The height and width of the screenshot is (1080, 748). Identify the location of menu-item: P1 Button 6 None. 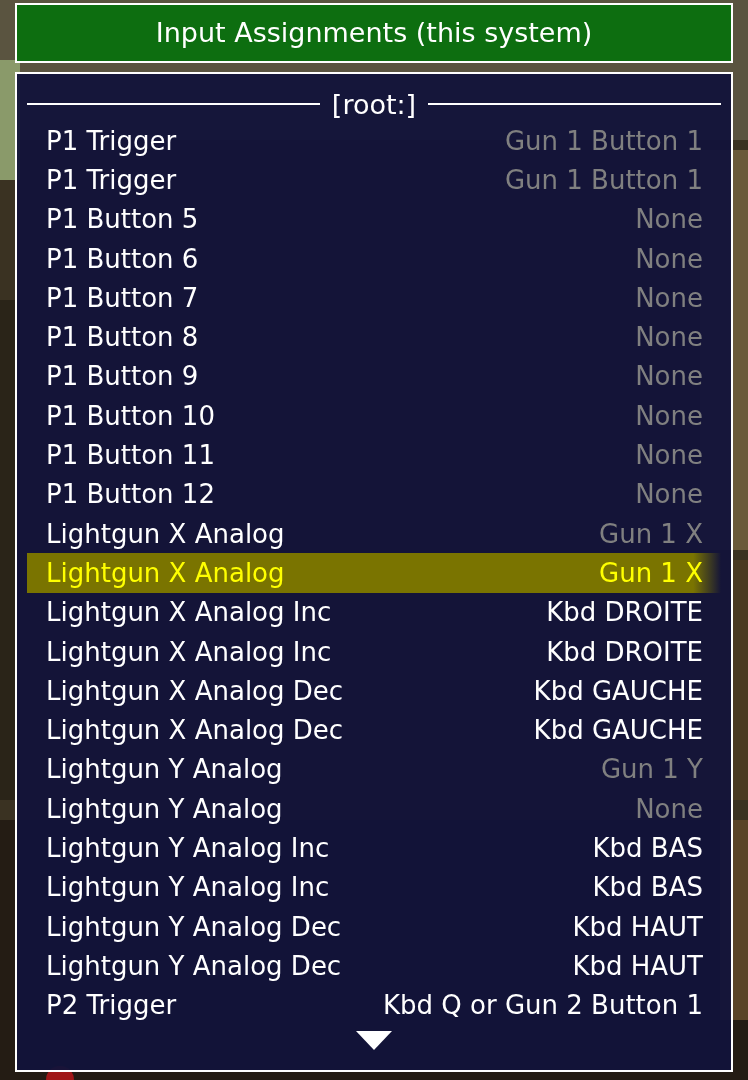
(374, 258).